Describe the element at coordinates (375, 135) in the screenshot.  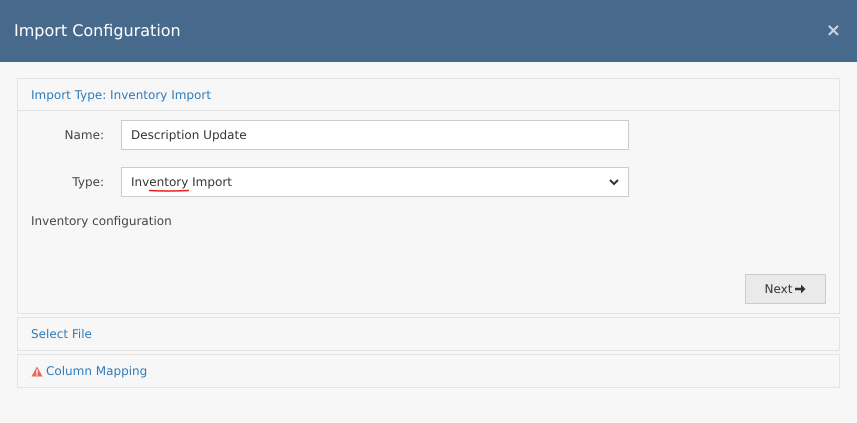
I see `name-input: Description Update` at that location.